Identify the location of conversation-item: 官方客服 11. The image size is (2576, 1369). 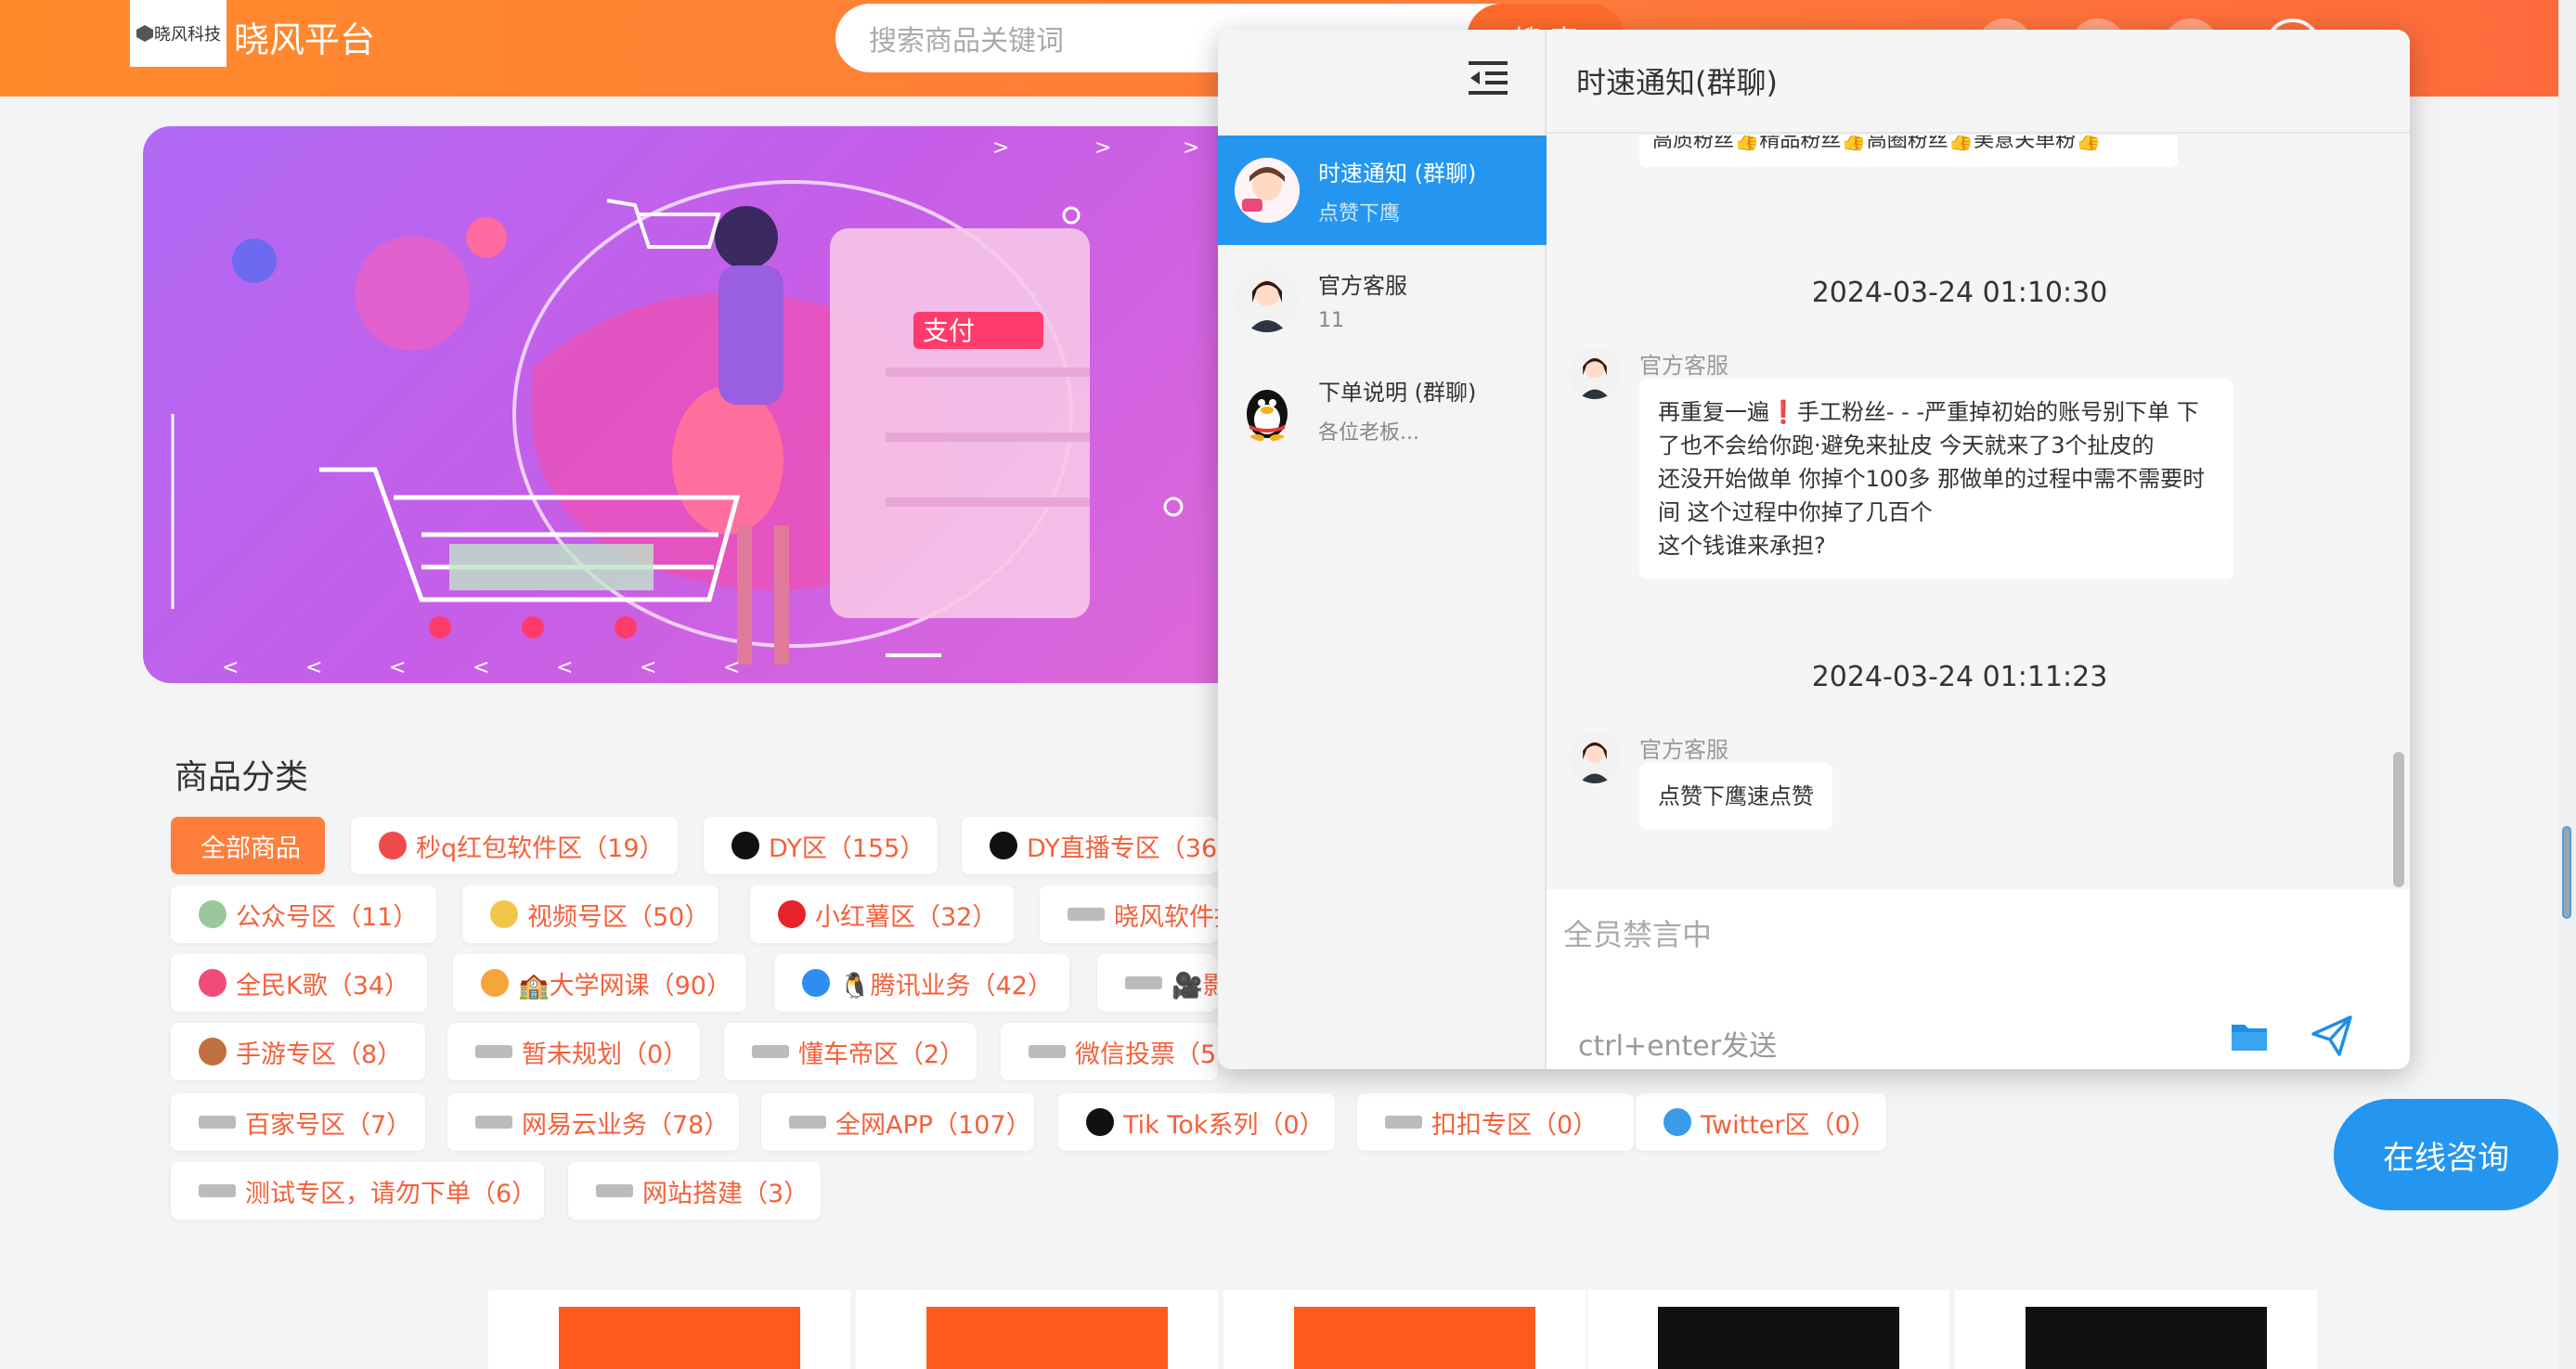
(1382, 300).